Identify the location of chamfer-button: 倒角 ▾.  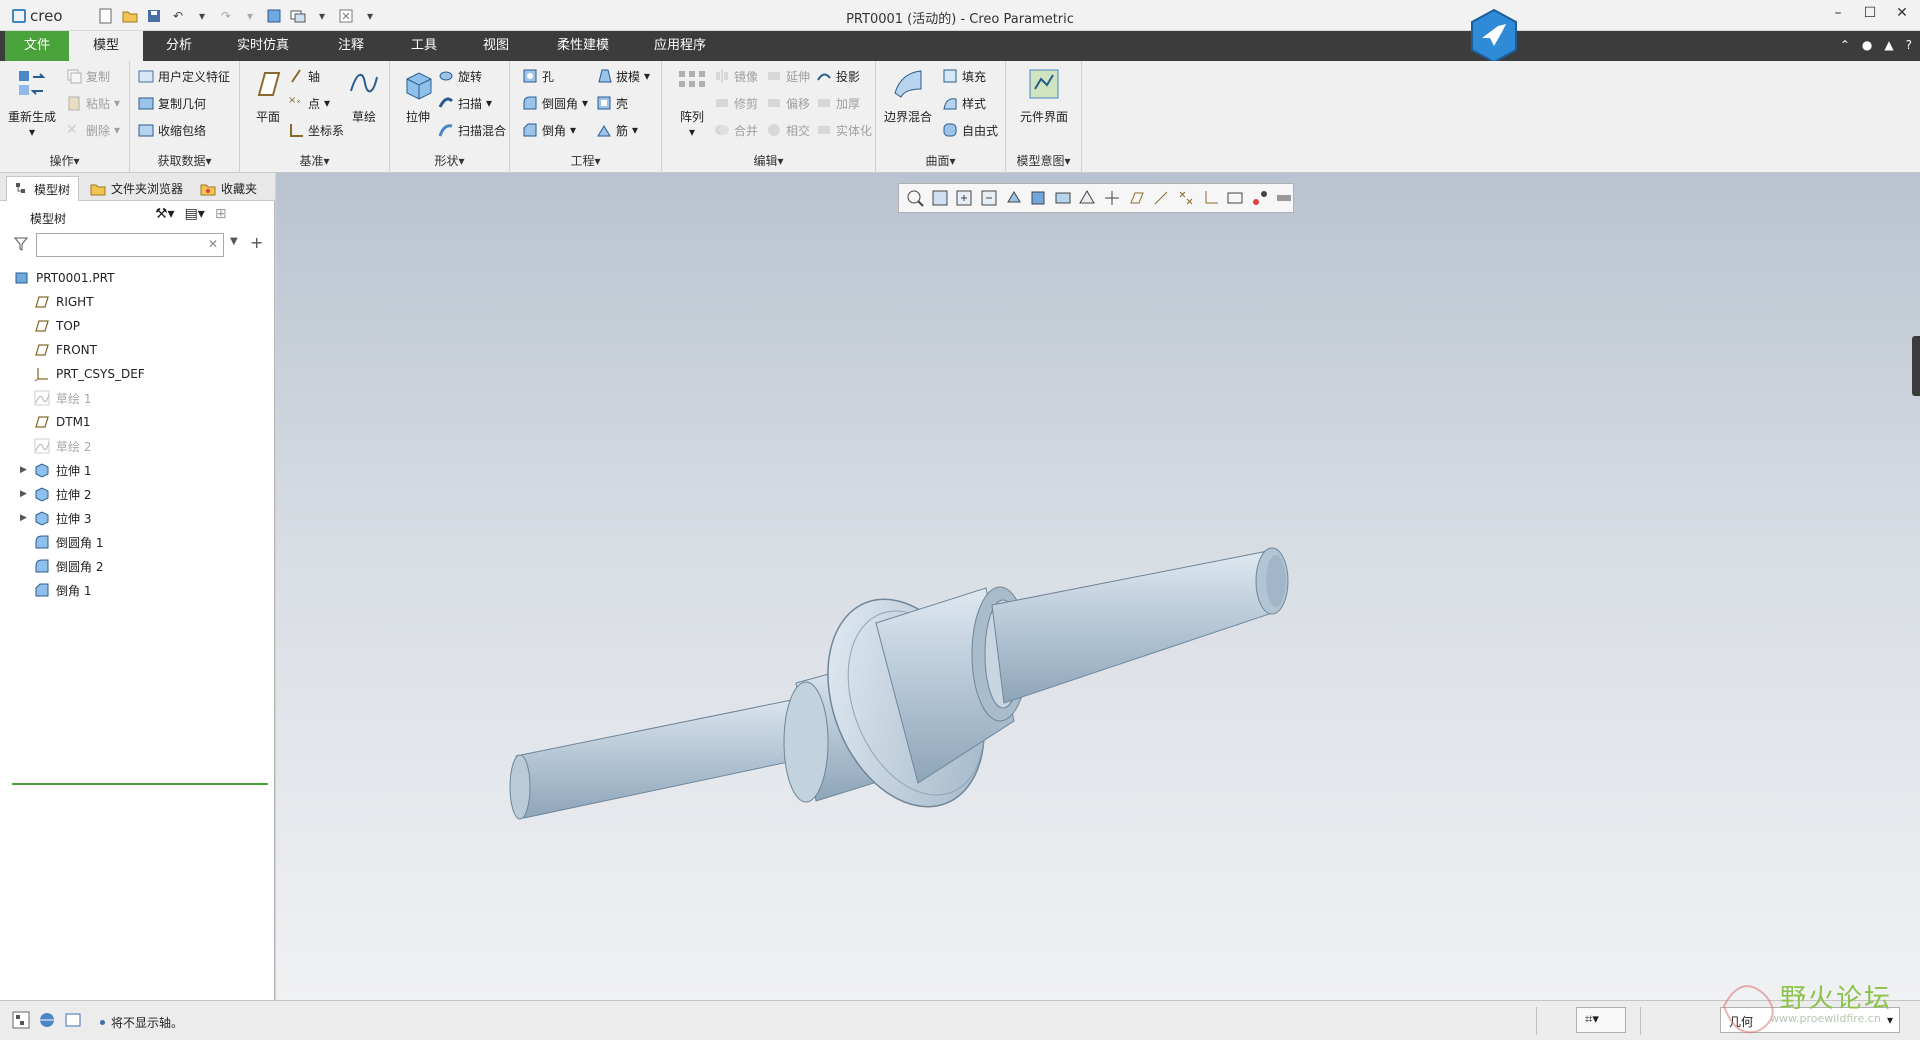
(549, 130).